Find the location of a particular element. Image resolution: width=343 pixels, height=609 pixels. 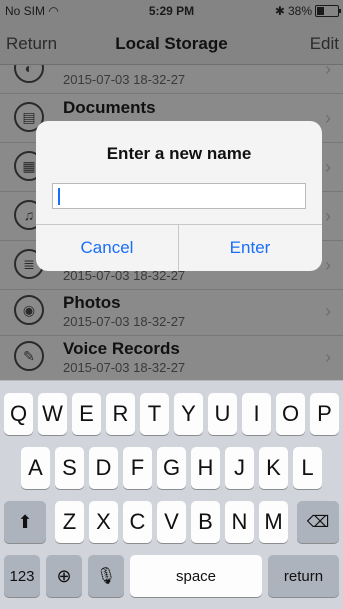

key-y: Y is located at coordinates (188, 414).